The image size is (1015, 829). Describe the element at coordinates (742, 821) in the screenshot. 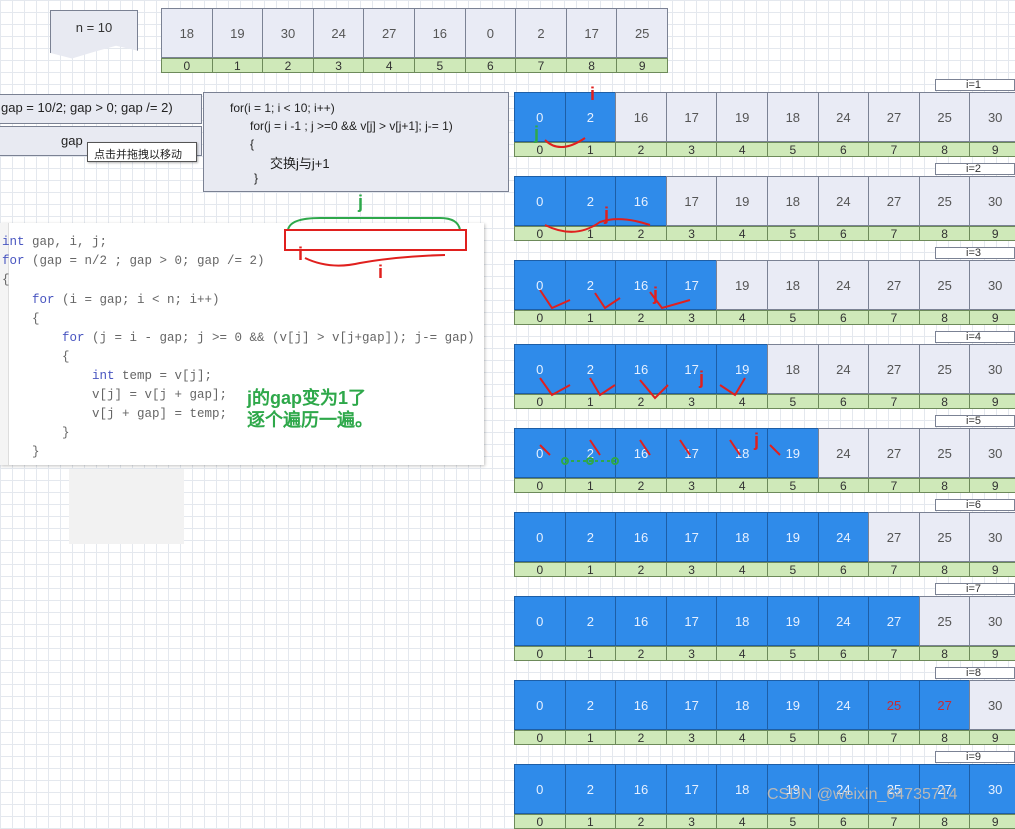

I see `step-index: 4` at that location.